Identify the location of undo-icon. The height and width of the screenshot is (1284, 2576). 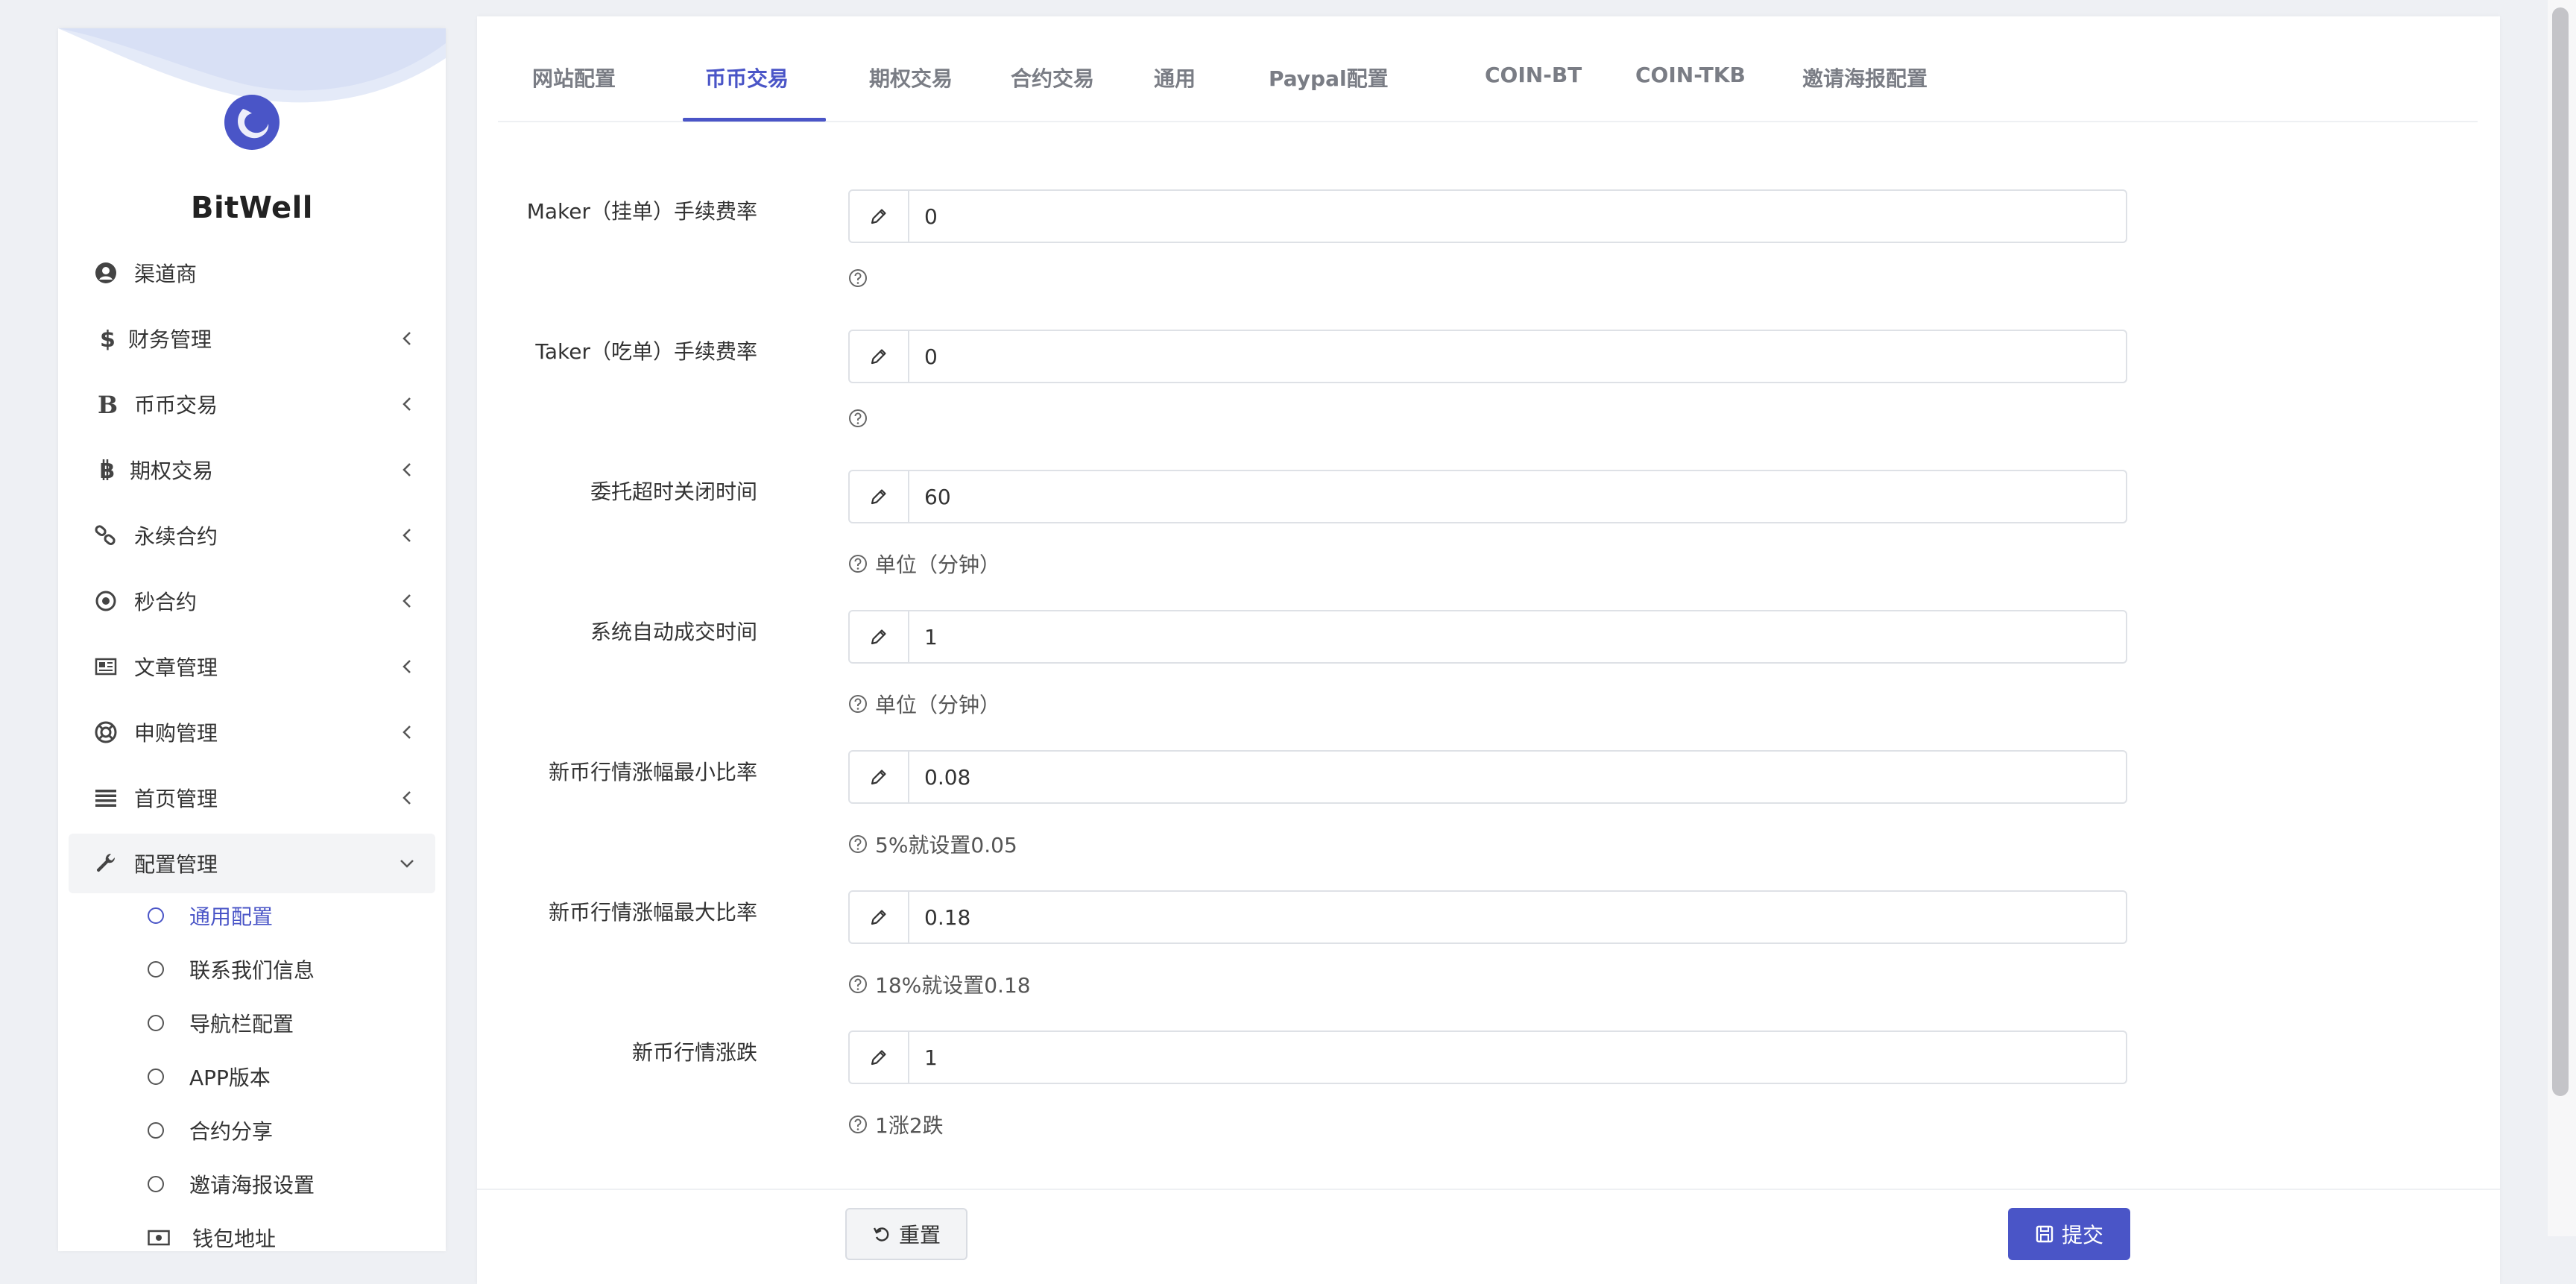
(881, 1234).